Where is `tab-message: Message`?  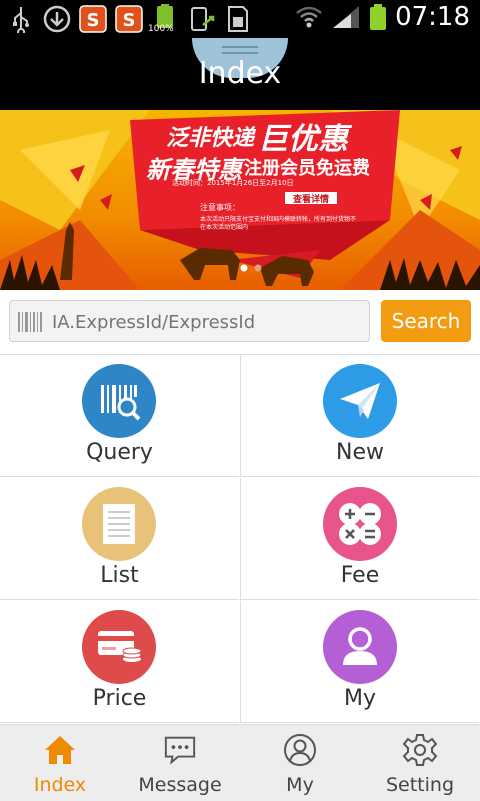 tab-message: Message is located at coordinates (180, 763).